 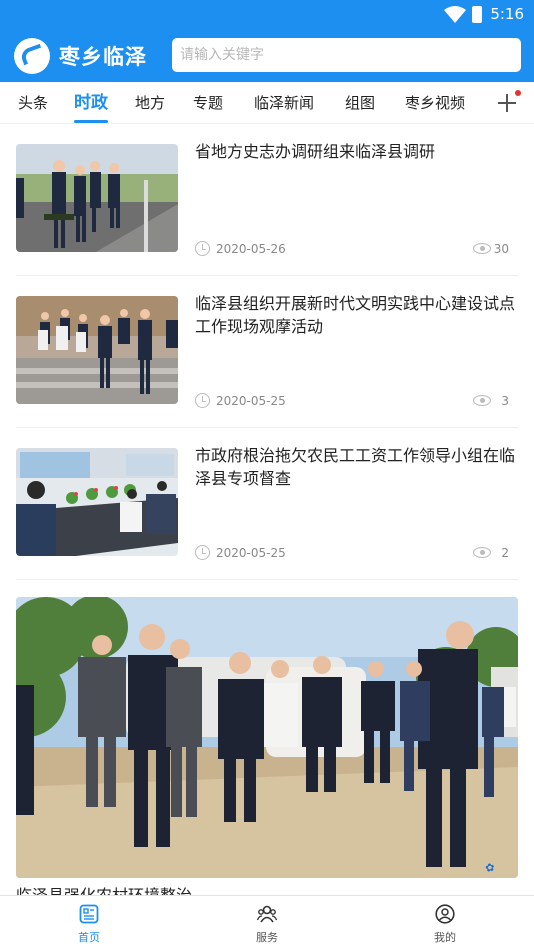 I want to click on add-channel-icon, so click(x=509, y=101).